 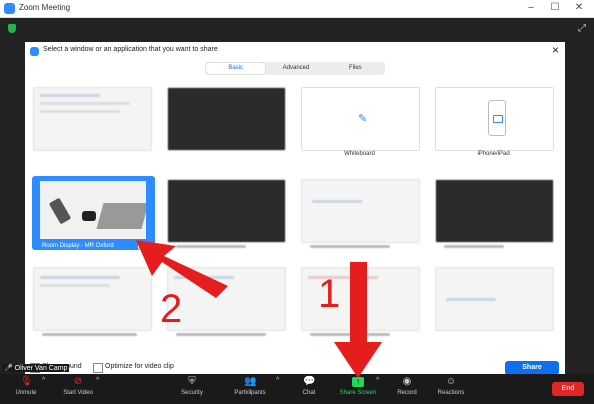 What do you see at coordinates (171, 309) in the screenshot?
I see `step-2-label: 2` at bounding box center [171, 309].